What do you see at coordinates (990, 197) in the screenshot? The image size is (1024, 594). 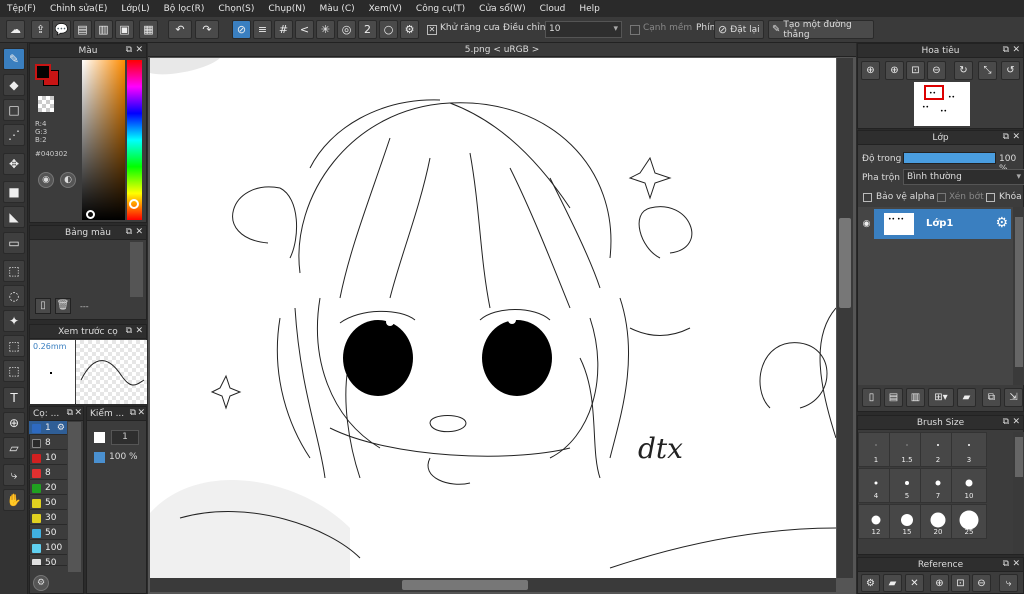 I see `lock-checkbox` at bounding box center [990, 197].